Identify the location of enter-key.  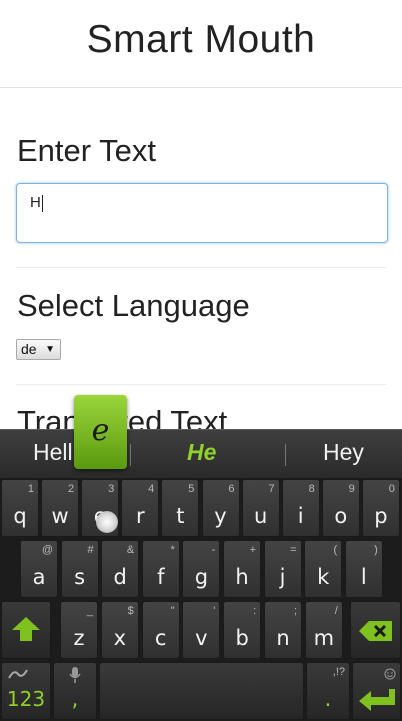
(376, 691).